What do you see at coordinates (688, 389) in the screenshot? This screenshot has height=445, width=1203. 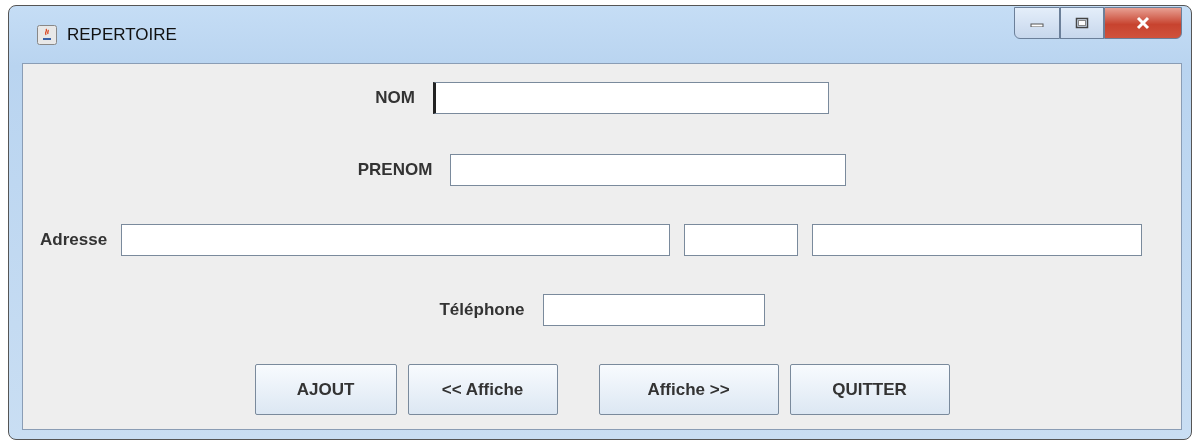 I see `form-button: Affiche >>` at bounding box center [688, 389].